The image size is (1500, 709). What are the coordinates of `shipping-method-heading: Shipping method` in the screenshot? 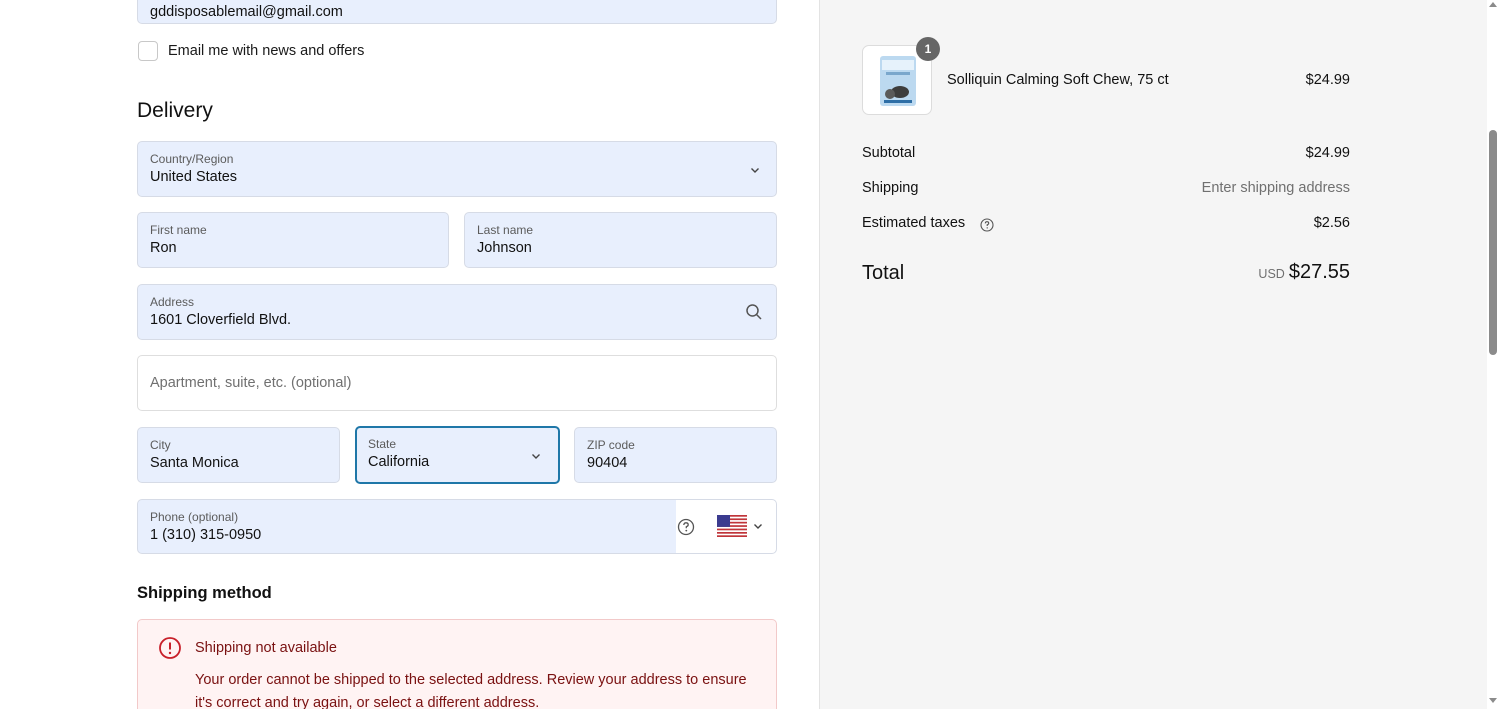 It's located at (204, 593).